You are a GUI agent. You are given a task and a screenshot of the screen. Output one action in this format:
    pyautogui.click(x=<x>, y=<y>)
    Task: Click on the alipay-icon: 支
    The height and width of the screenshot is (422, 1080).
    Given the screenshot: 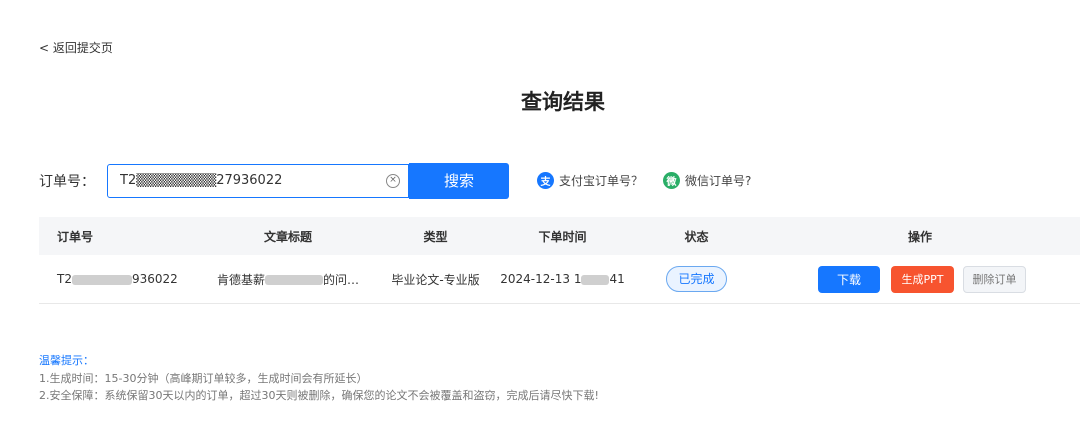 What is the action you would take?
    pyautogui.click(x=545, y=180)
    